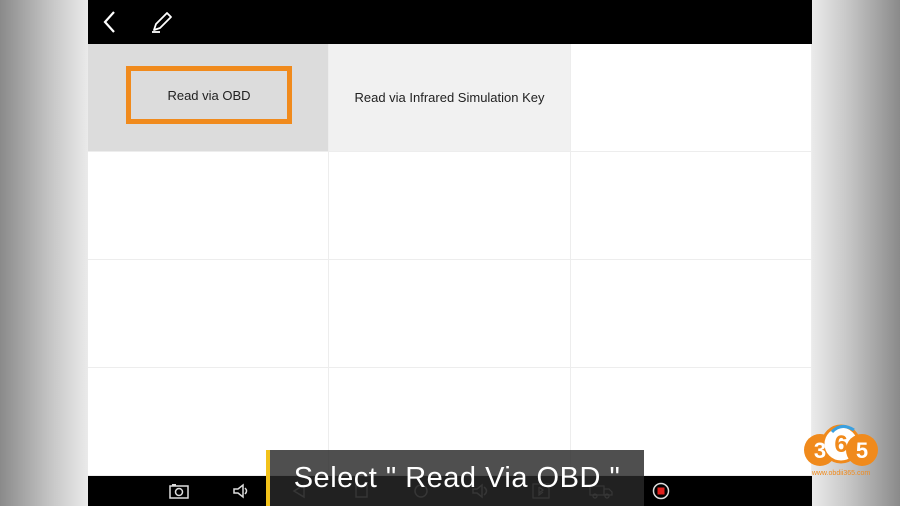  I want to click on svg-text: 6, so click(840, 444).